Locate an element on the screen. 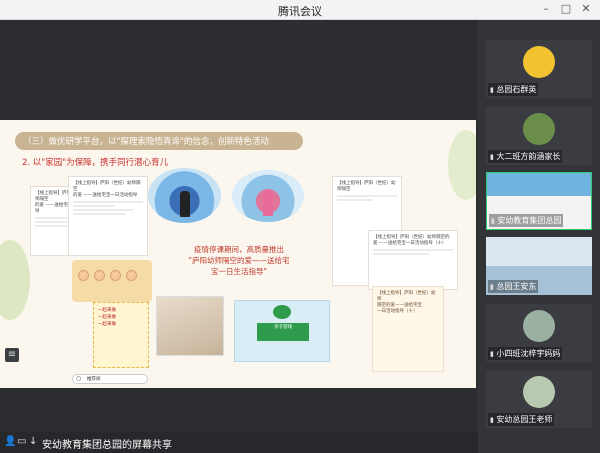  activity-panel: 一起来做 一起来做 一起来做 is located at coordinates (121, 335).